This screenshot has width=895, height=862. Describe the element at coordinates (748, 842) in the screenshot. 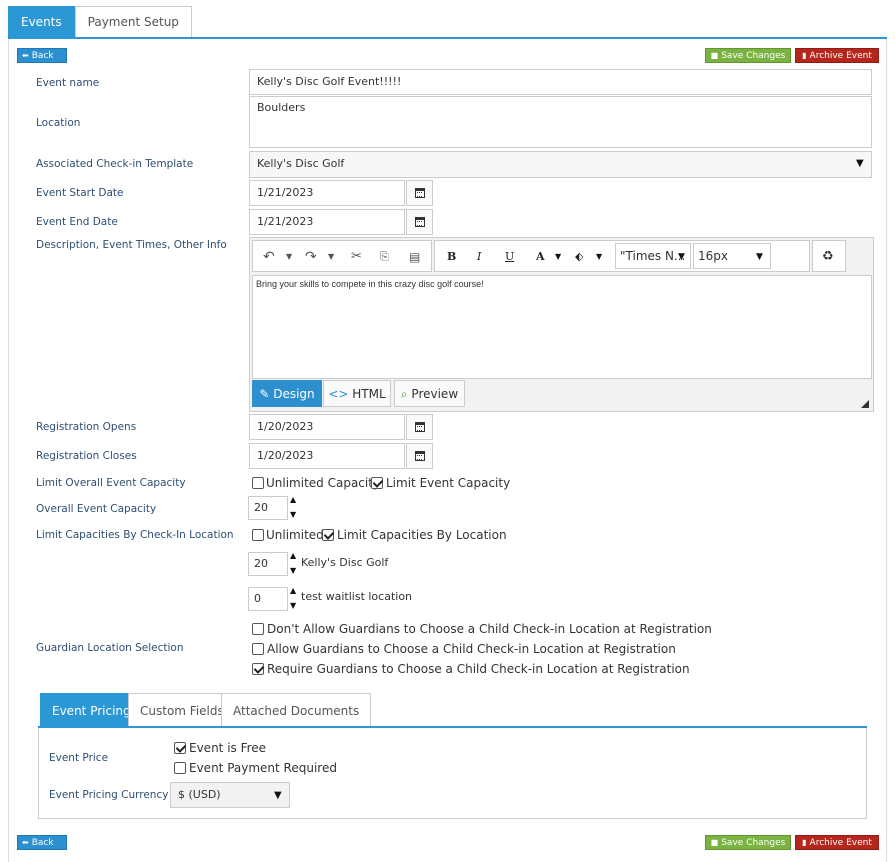

I see `save-button-bottom: ■ Save Changes` at that location.